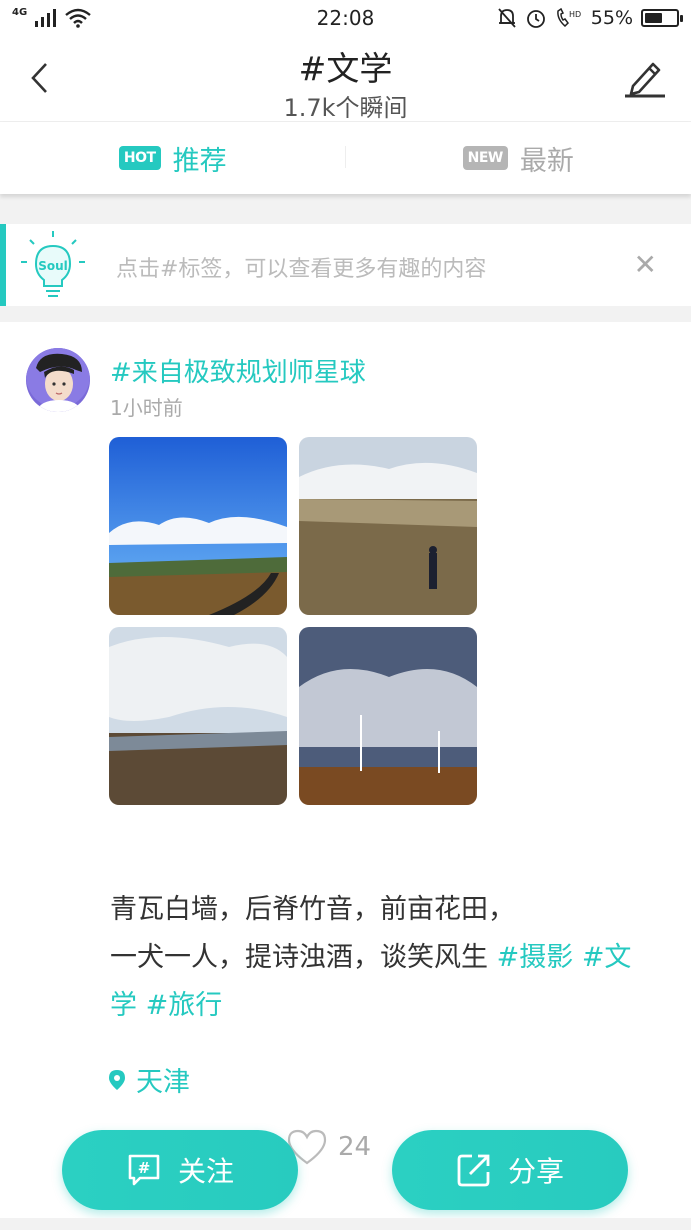  I want to click on follow-button: # 关注, so click(180, 1170).